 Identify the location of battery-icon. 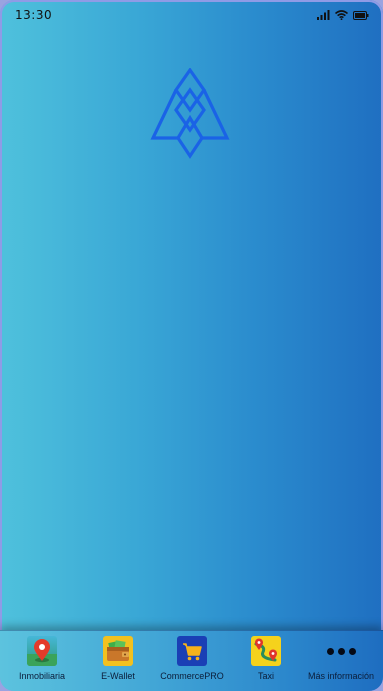
(361, 15).